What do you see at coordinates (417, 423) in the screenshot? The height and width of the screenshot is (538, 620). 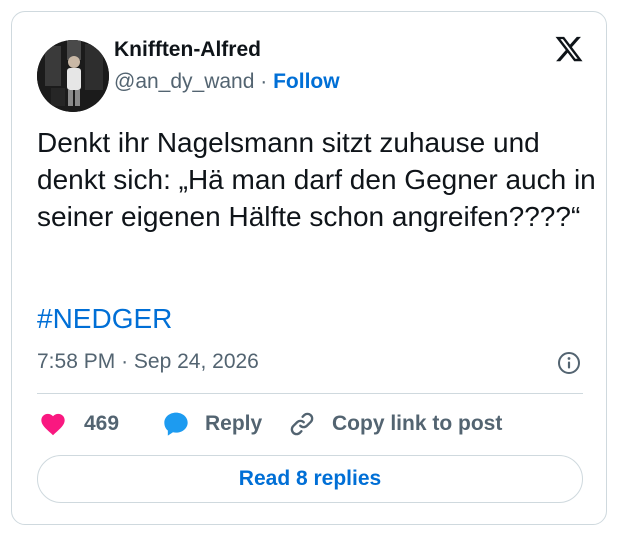 I see `copy-link-label: Copy link to post` at bounding box center [417, 423].